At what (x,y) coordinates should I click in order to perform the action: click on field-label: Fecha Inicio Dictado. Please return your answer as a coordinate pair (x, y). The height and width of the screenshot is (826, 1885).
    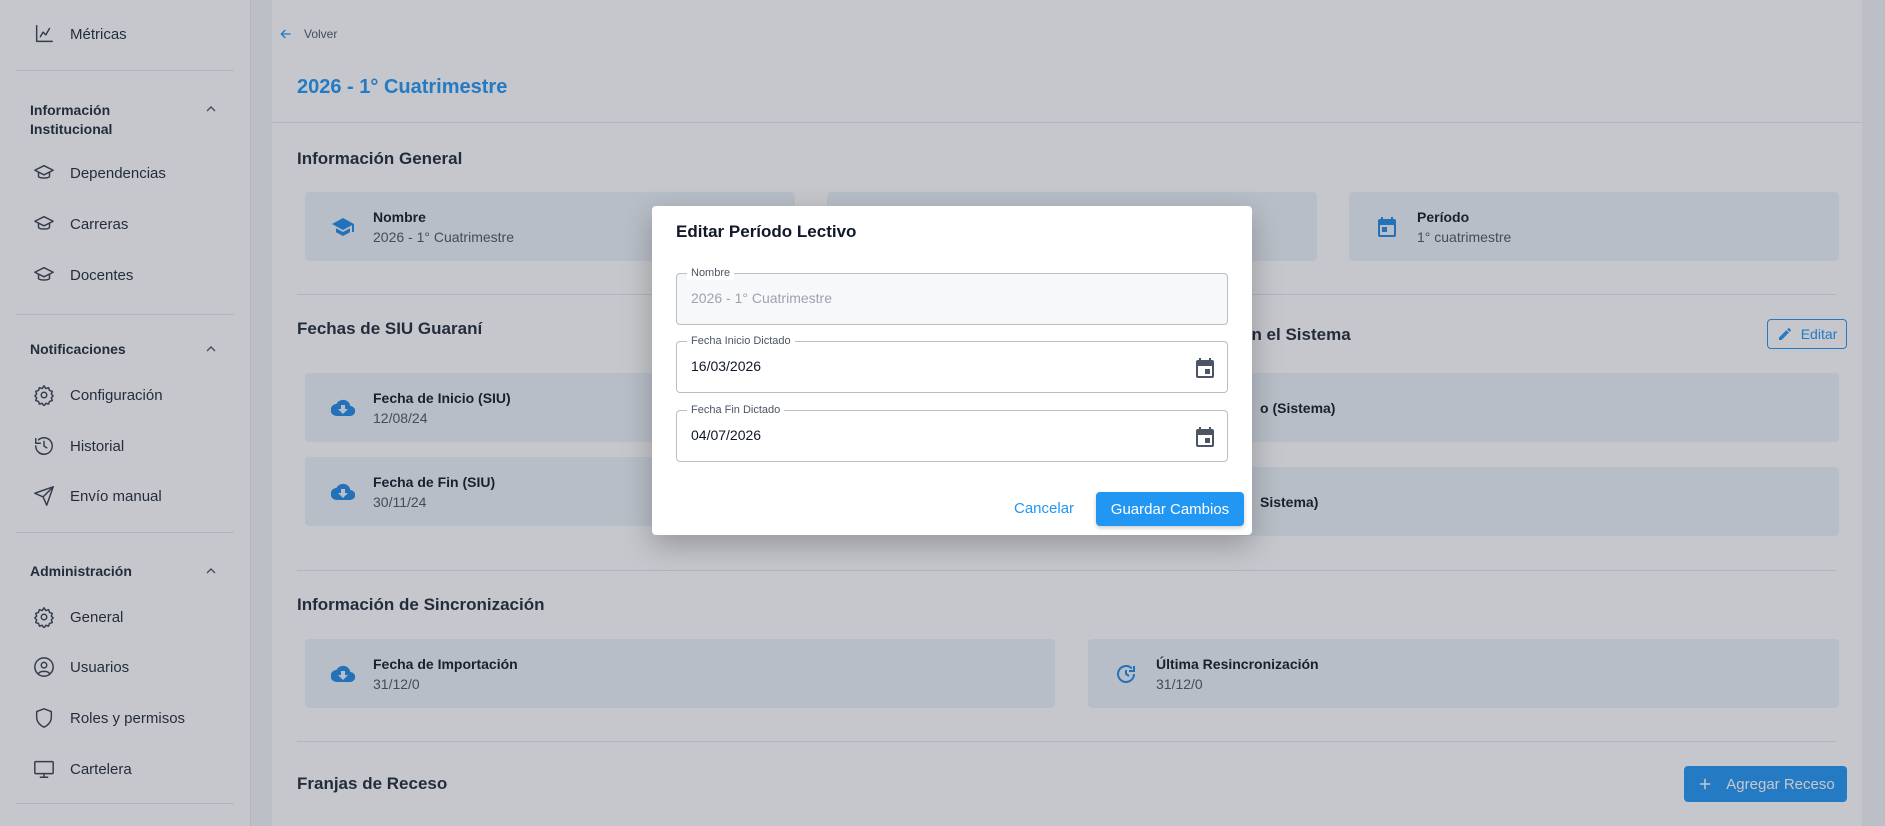
    Looking at the image, I should click on (741, 341).